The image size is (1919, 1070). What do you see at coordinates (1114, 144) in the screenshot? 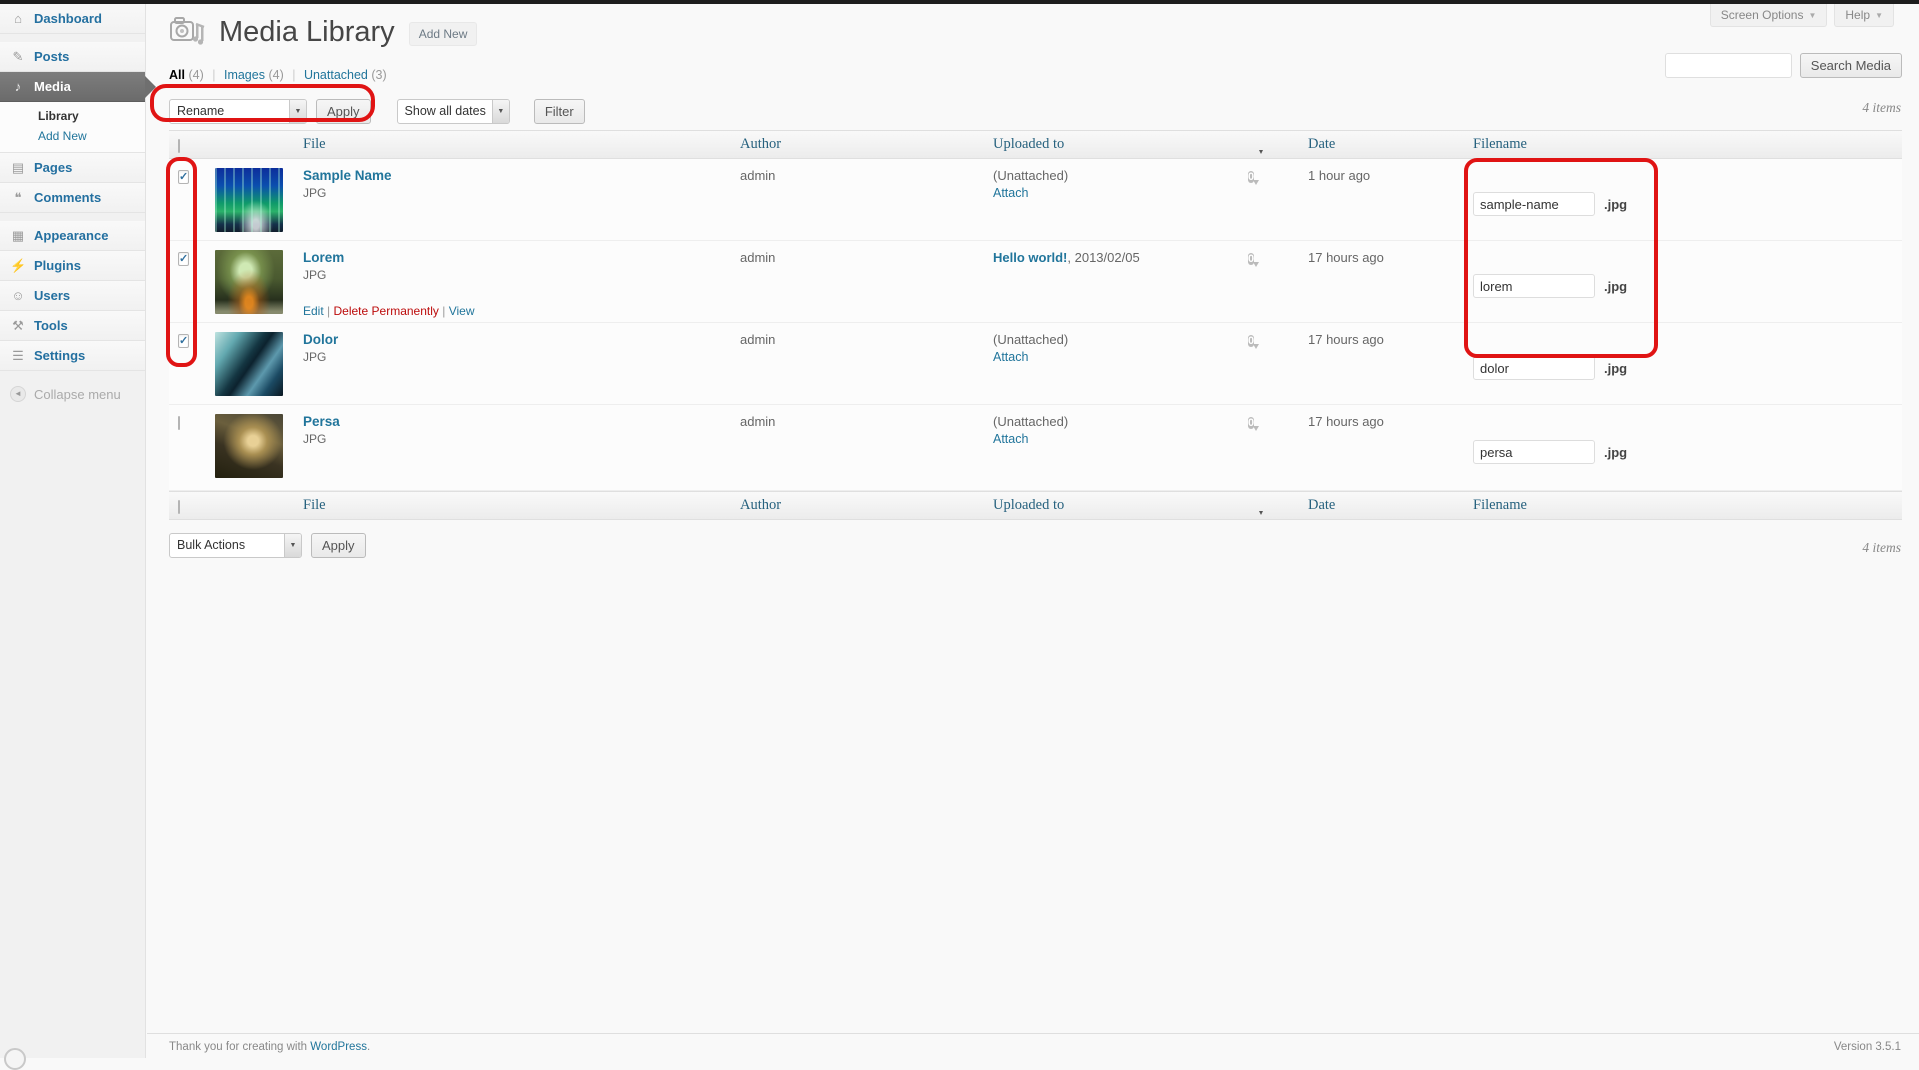
I see `column-header-uploaded-to: Uploaded to` at bounding box center [1114, 144].